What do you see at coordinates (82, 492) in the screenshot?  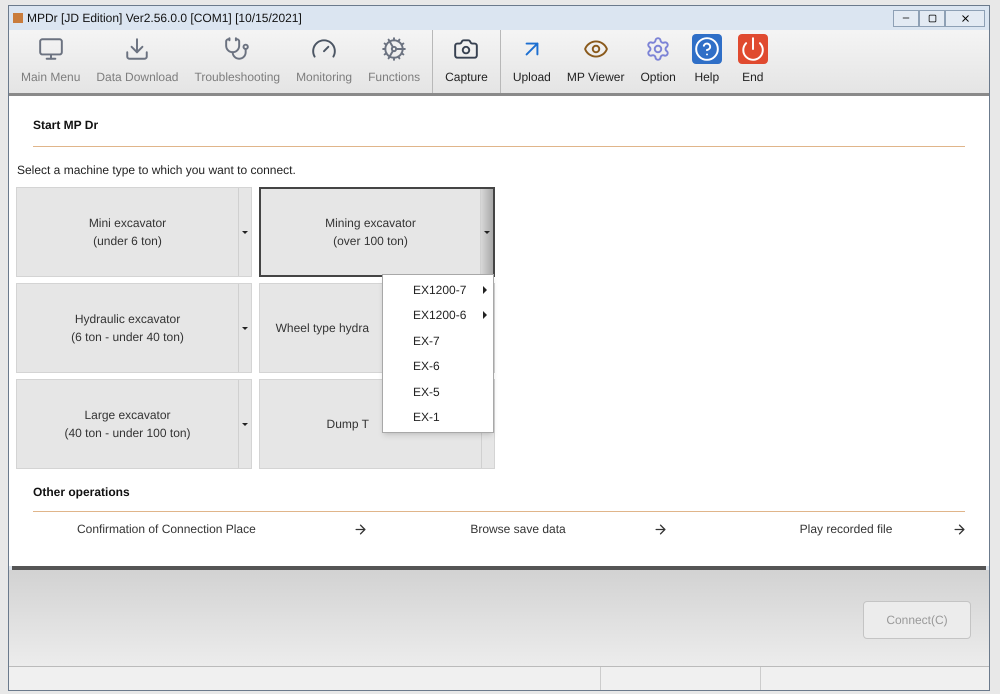 I see `section-title: Other operations` at bounding box center [82, 492].